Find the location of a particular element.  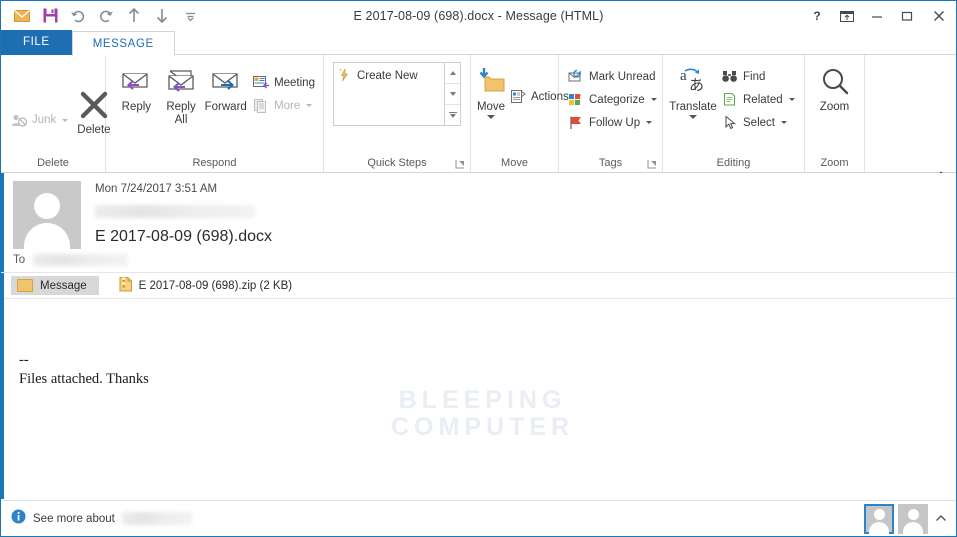

sender-row is located at coordinates (519, 211).